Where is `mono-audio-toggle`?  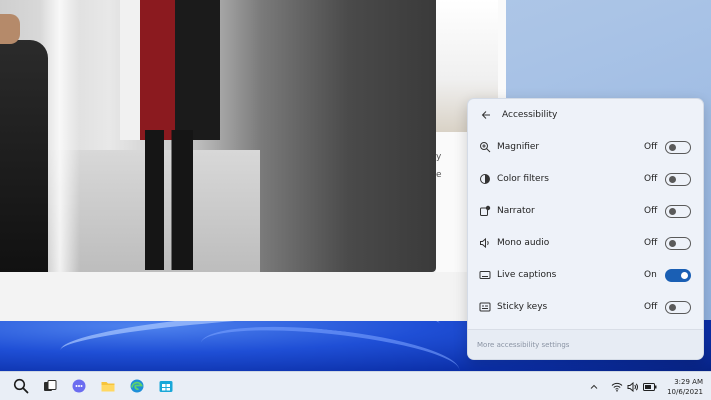
mono-audio-toggle is located at coordinates (678, 243).